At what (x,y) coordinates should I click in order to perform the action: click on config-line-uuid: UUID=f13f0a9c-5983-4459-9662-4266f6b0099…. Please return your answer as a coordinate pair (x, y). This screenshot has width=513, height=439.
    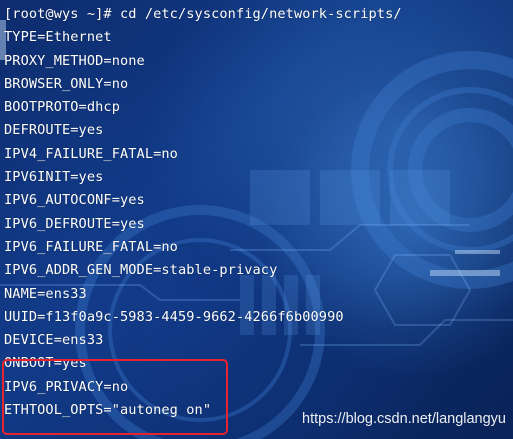
    Looking at the image, I should click on (174, 316).